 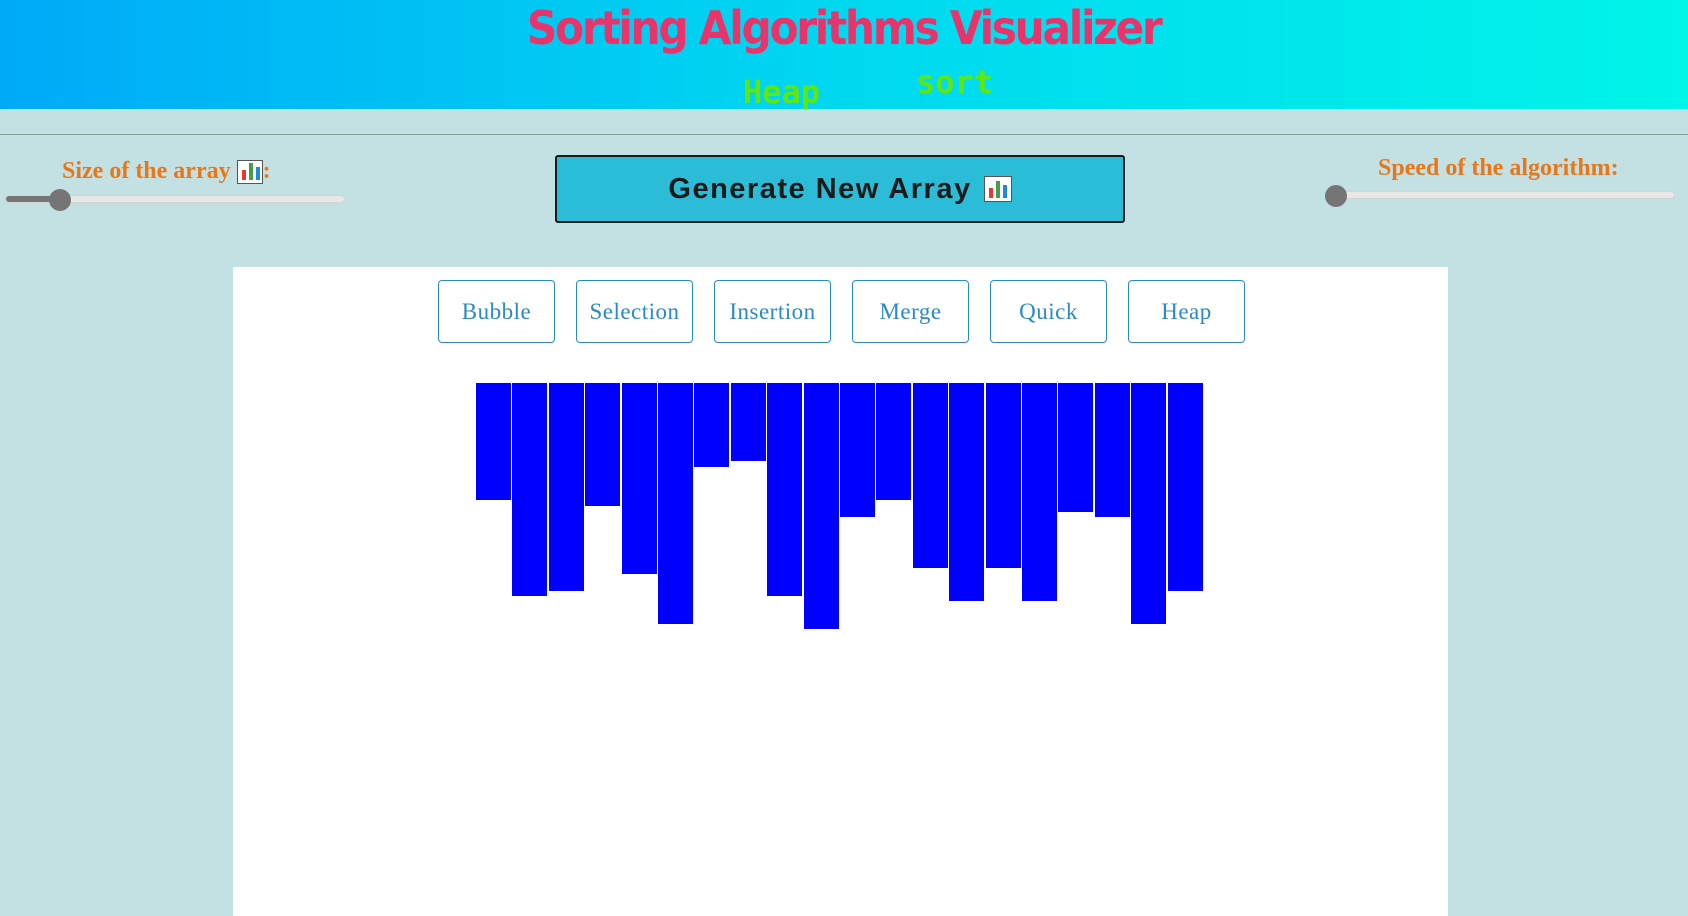 What do you see at coordinates (634, 311) in the screenshot?
I see `selection-sort-button: Selection` at bounding box center [634, 311].